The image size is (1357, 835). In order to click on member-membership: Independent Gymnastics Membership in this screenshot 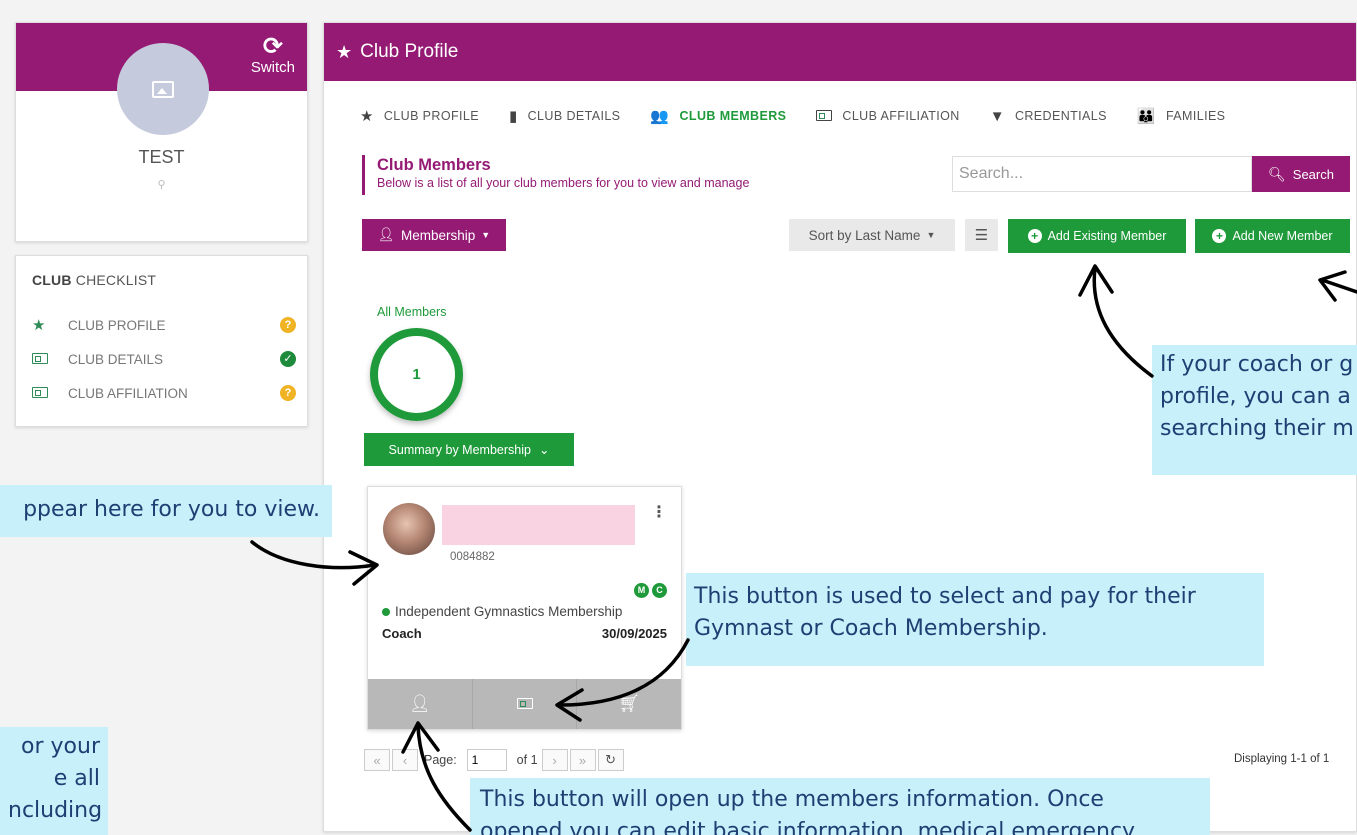, I will do `click(502, 611)`.